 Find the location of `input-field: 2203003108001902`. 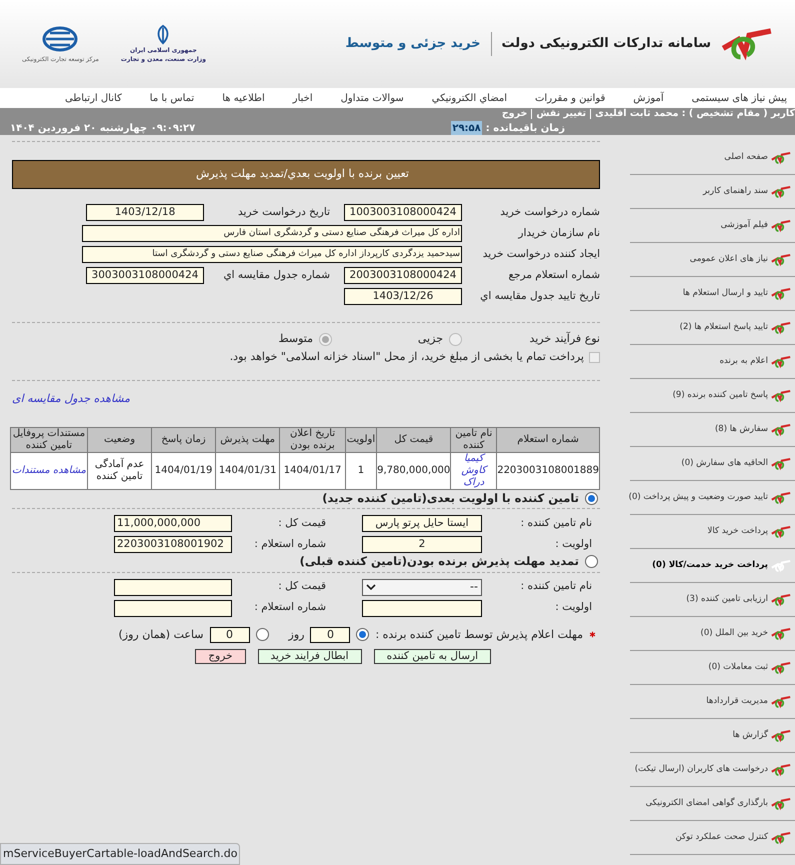

input-field: 2203003108001902 is located at coordinates (173, 545).